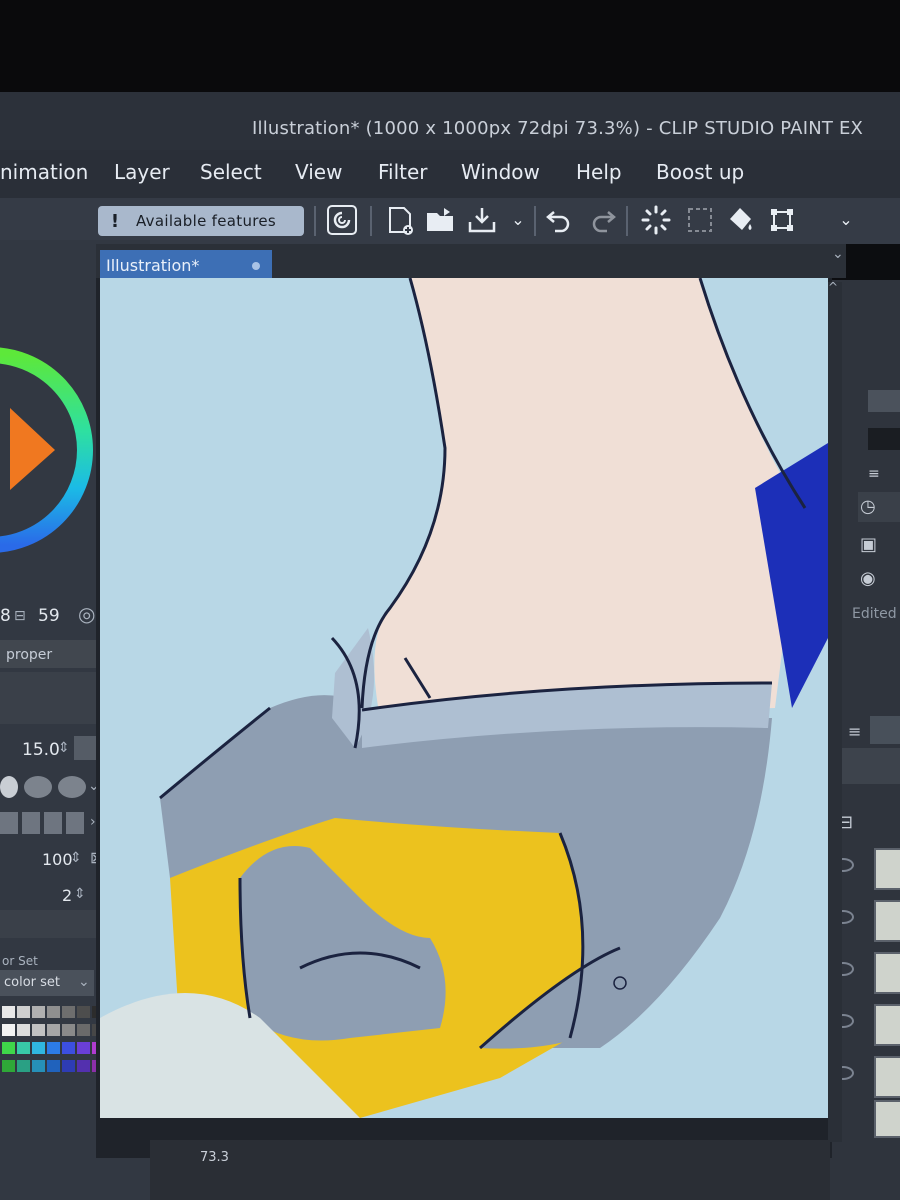 The image size is (900, 1200). What do you see at coordinates (482, 220) in the screenshot?
I see `save-icon` at bounding box center [482, 220].